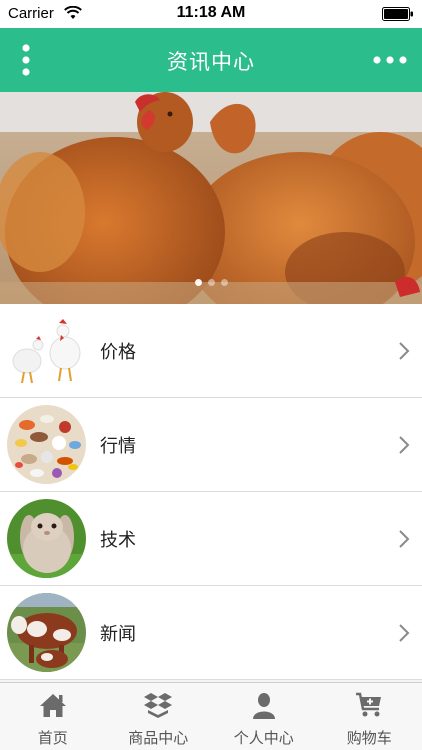 The height and width of the screenshot is (750, 422). What do you see at coordinates (46, 632) in the screenshot?
I see `cattle-image` at bounding box center [46, 632].